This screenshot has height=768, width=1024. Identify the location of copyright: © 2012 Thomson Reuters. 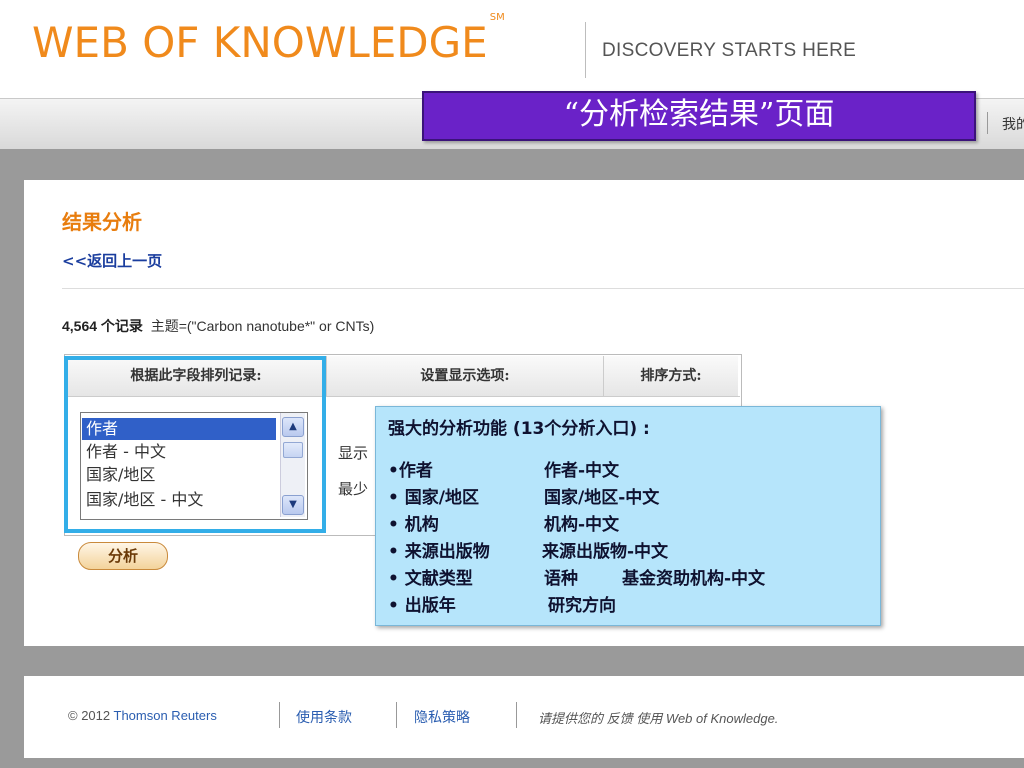
(142, 715).